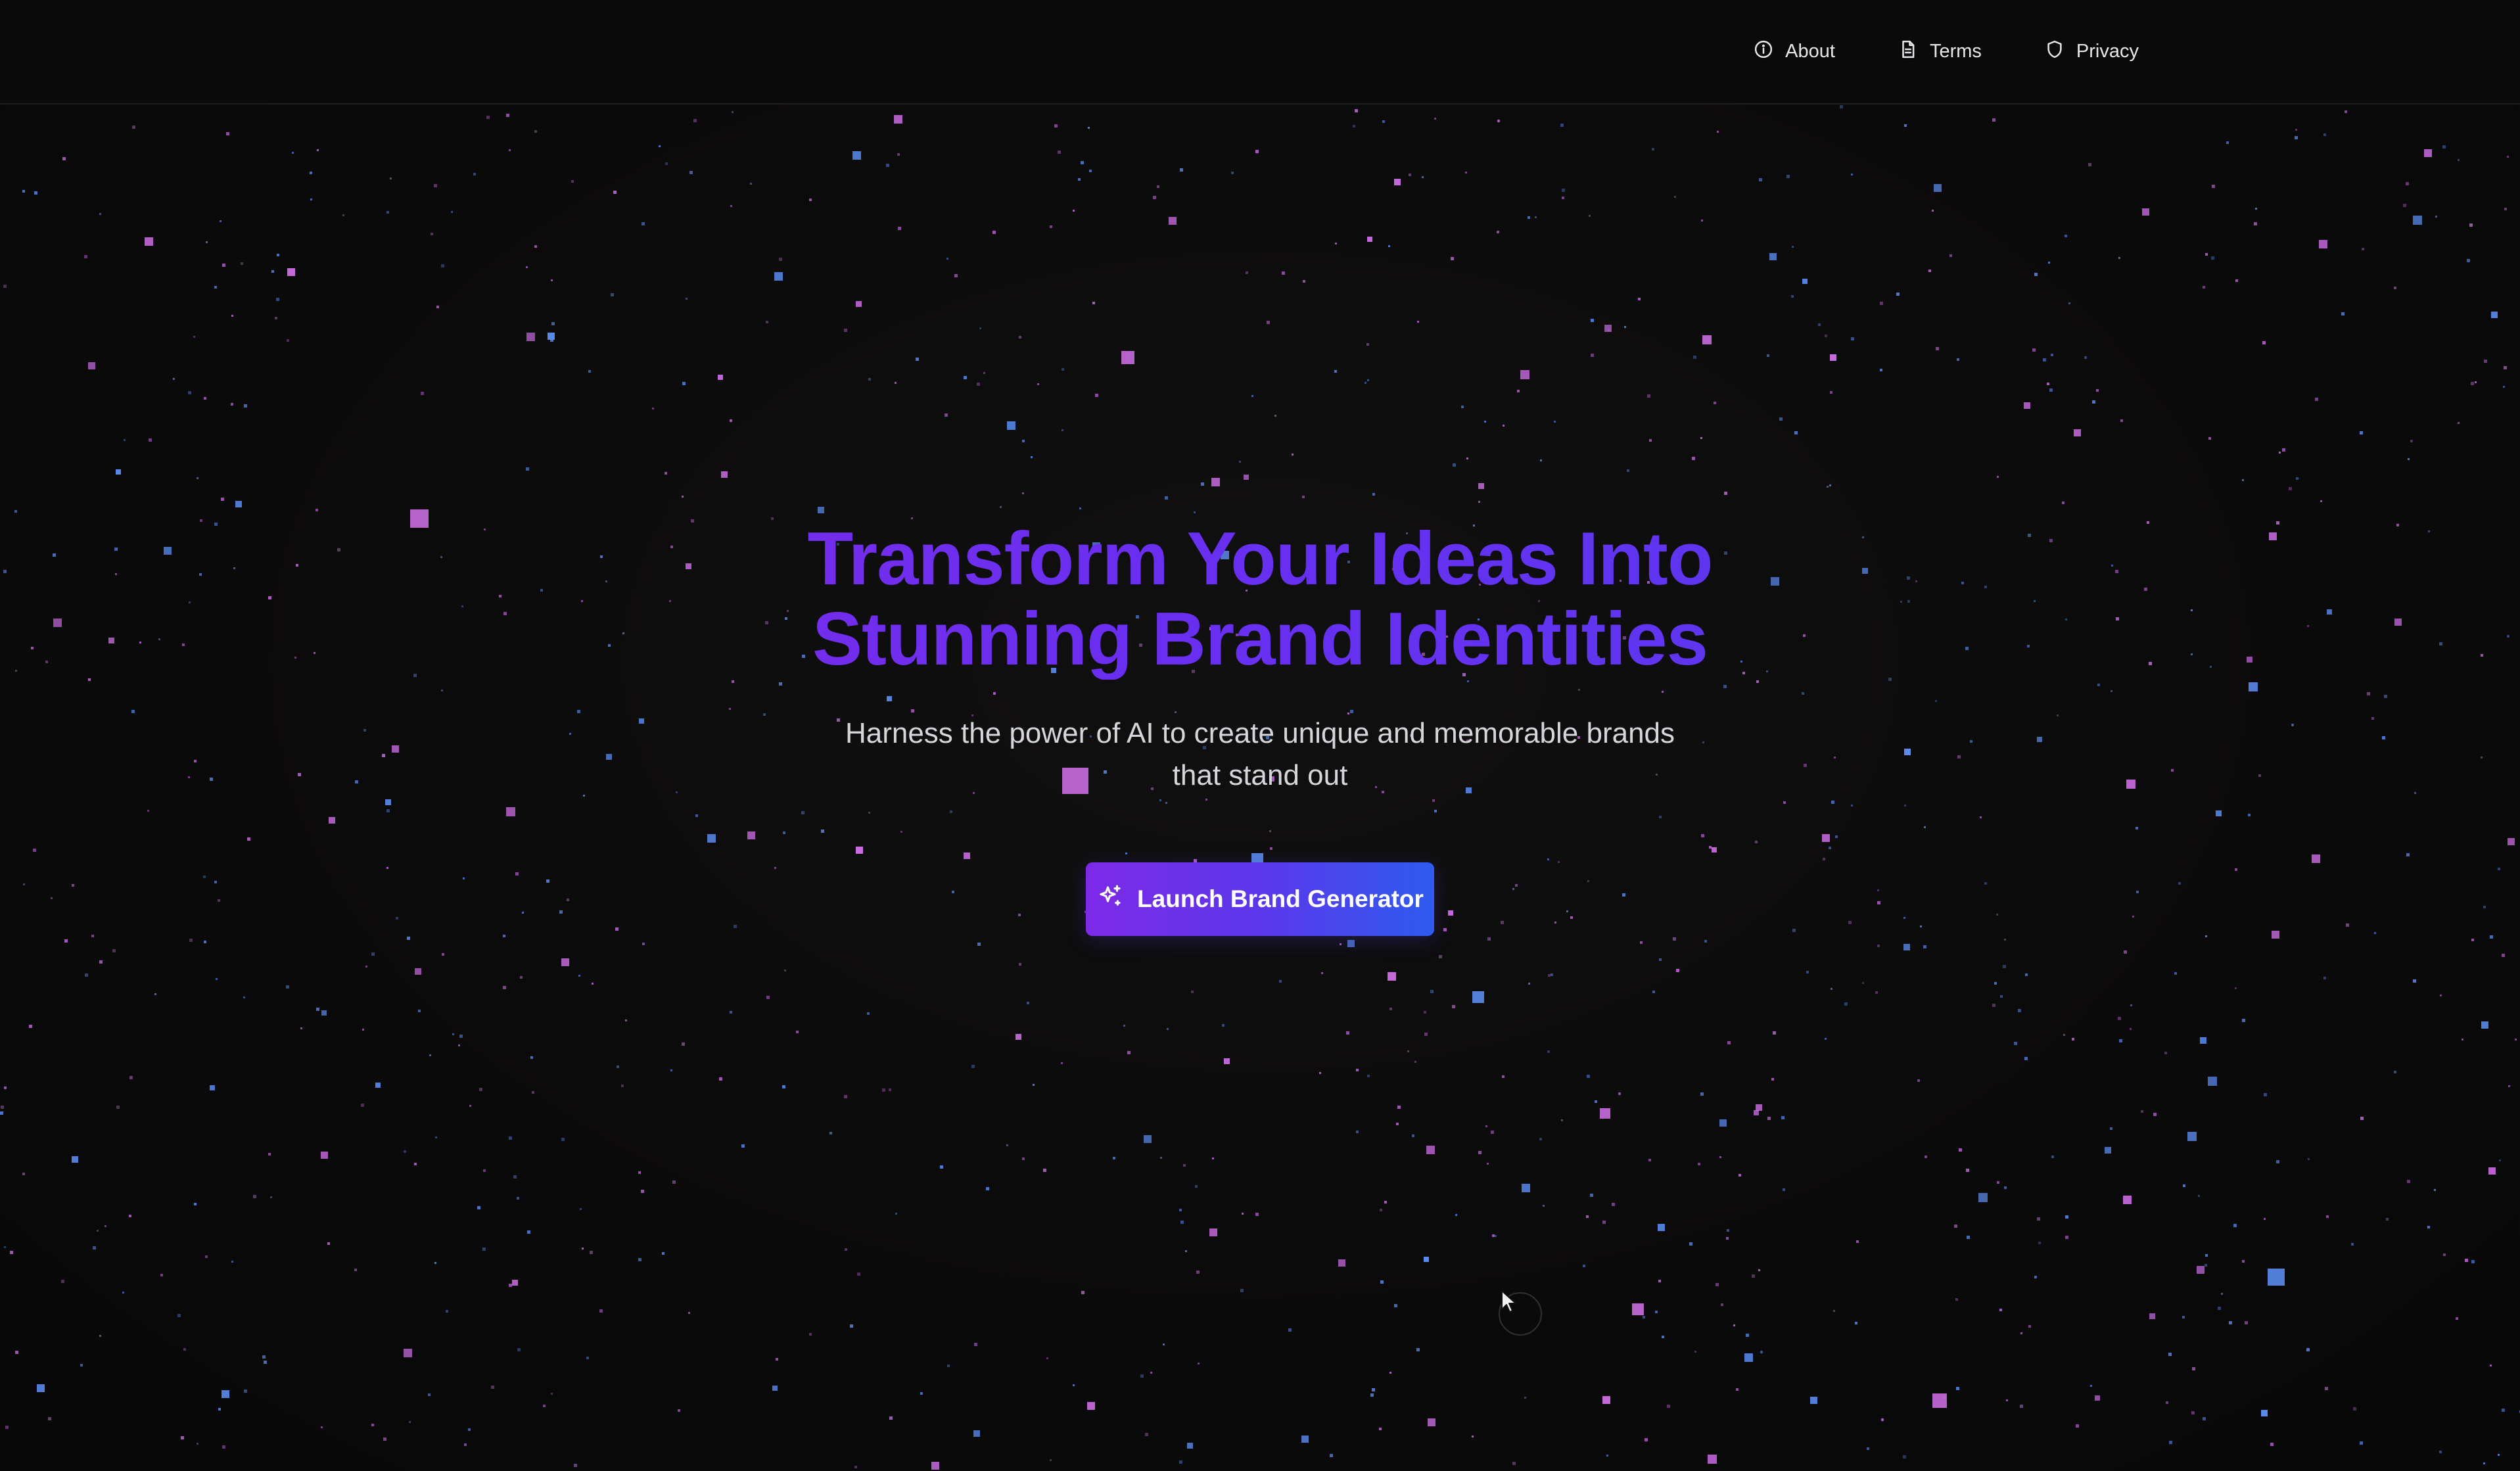 This screenshot has height=1471, width=2520. I want to click on launch-brand-generator-button: Launch Brand Generator, so click(1260, 899).